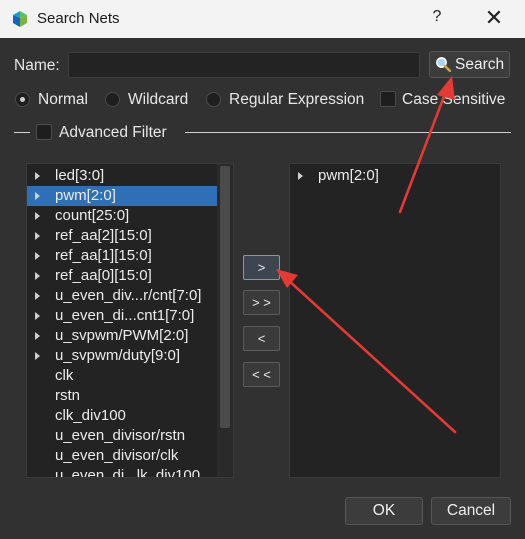 The width and height of the screenshot is (525, 539). Describe the element at coordinates (213, 99) in the screenshot. I see `regular-expression-radio` at that location.